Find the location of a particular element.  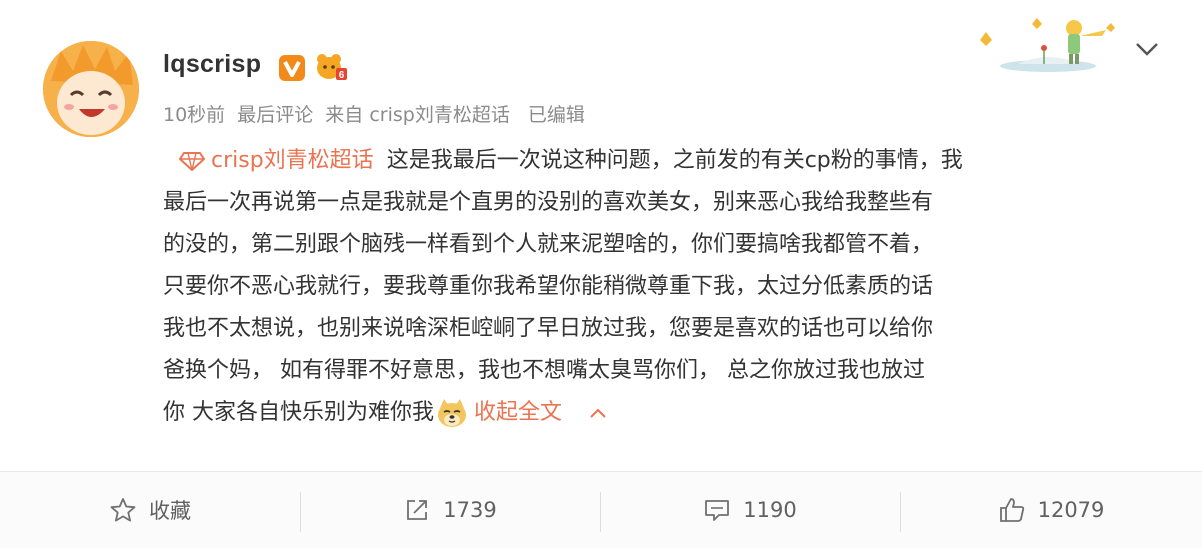

topic-label: crisp刘青松超话 is located at coordinates (292, 160).